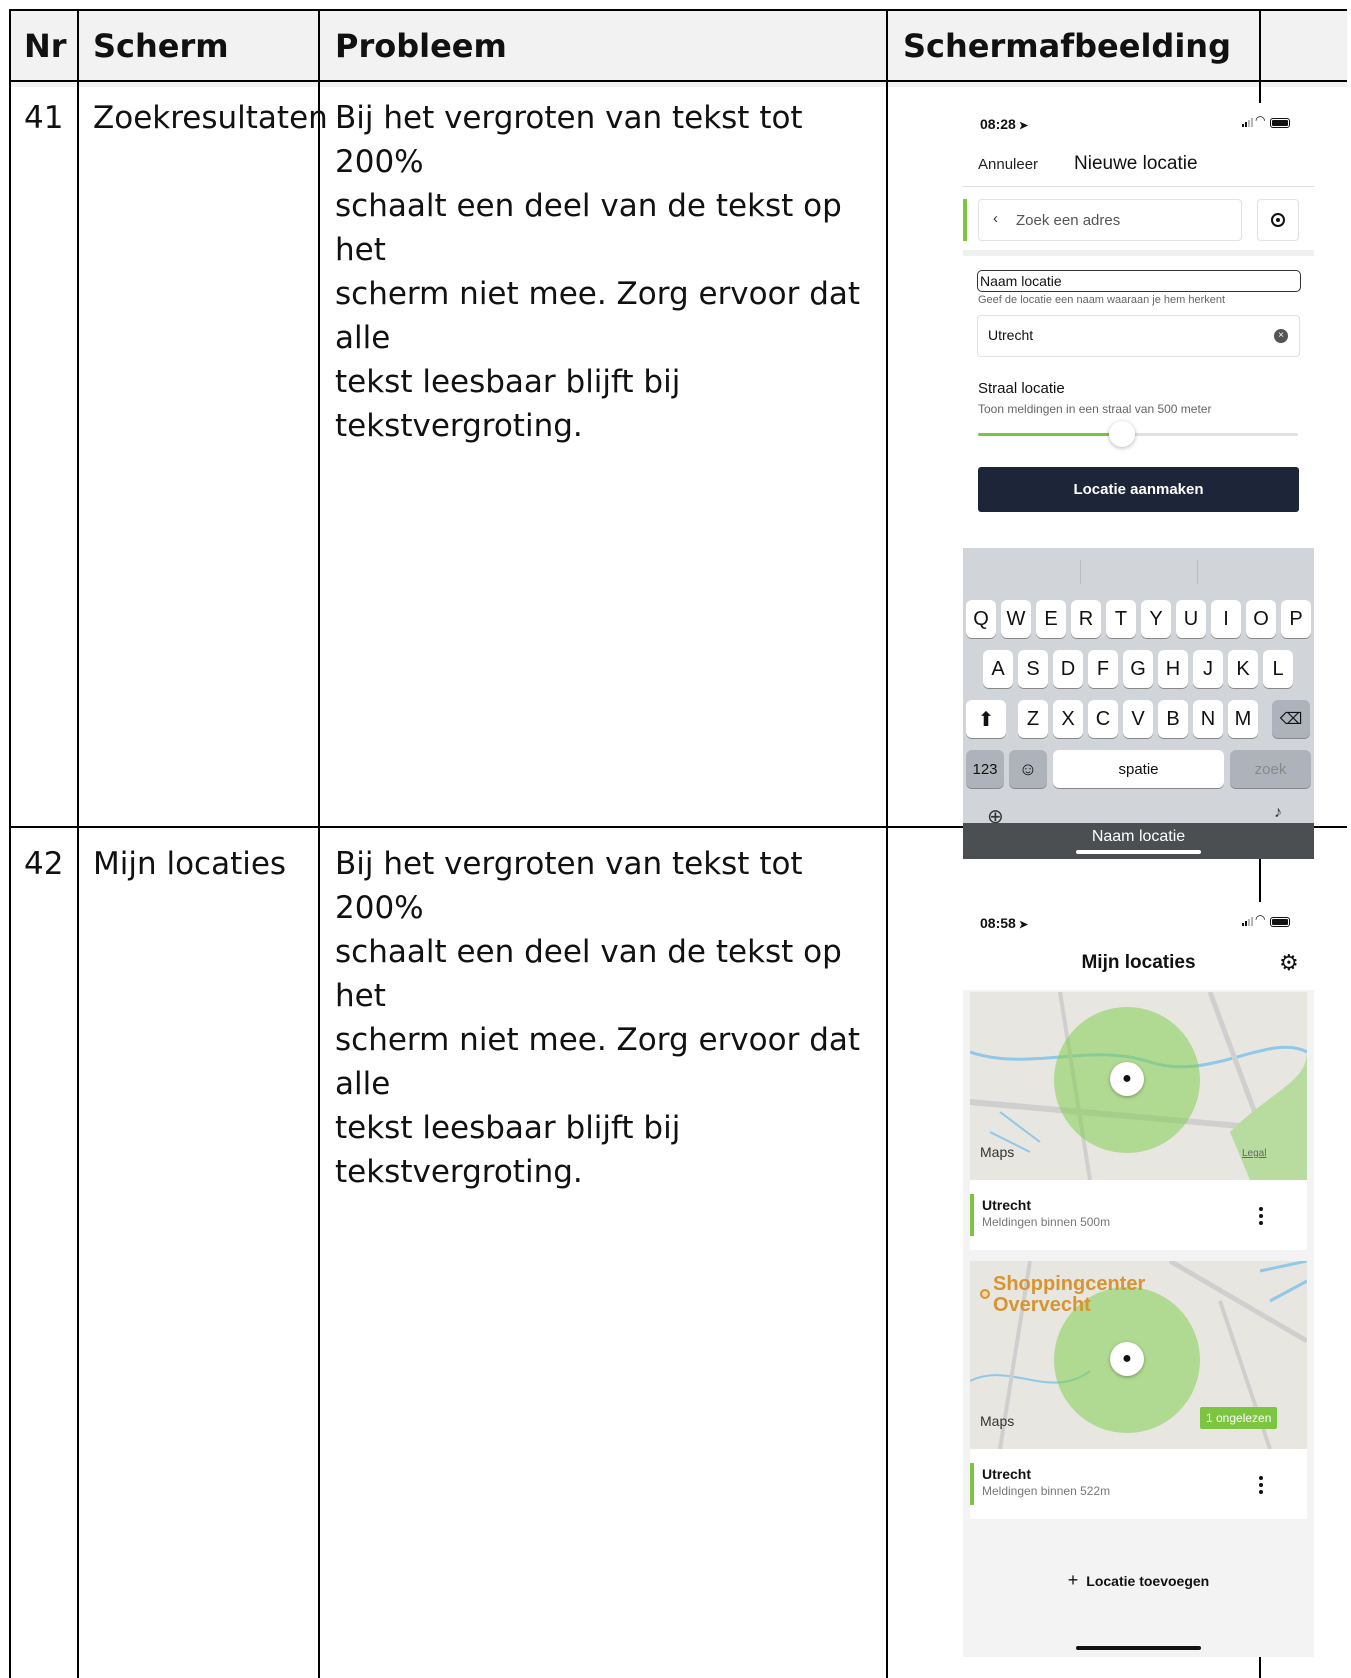 The height and width of the screenshot is (1678, 1351). I want to click on current-location-button, so click(1278, 220).